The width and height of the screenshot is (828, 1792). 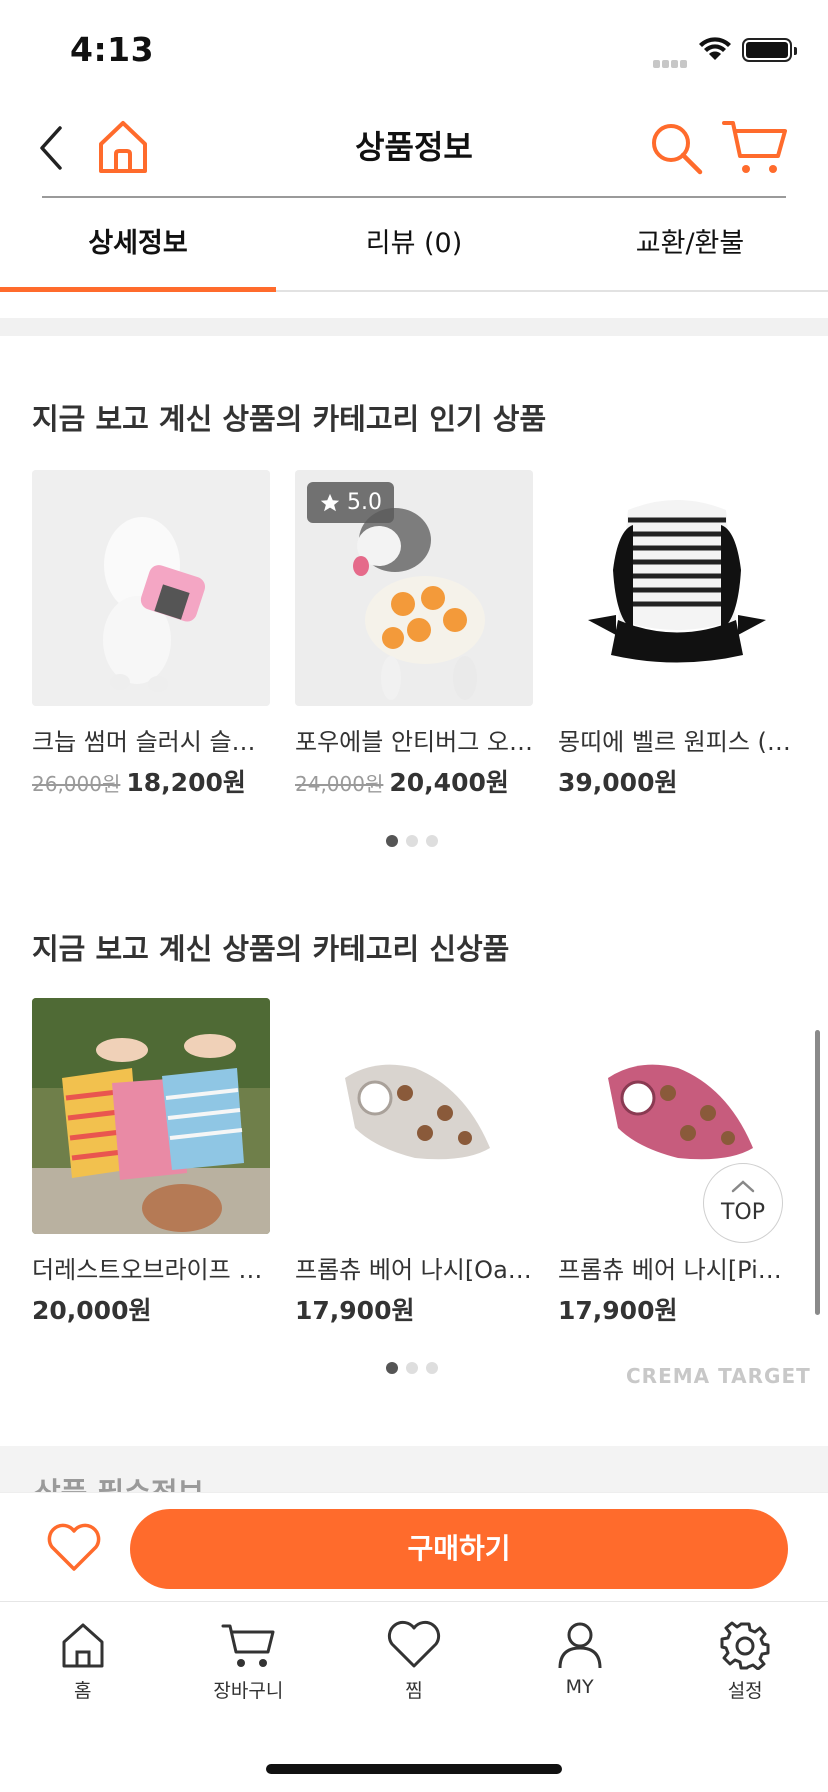 I want to click on sale-price: 18,200원, so click(x=186, y=782).